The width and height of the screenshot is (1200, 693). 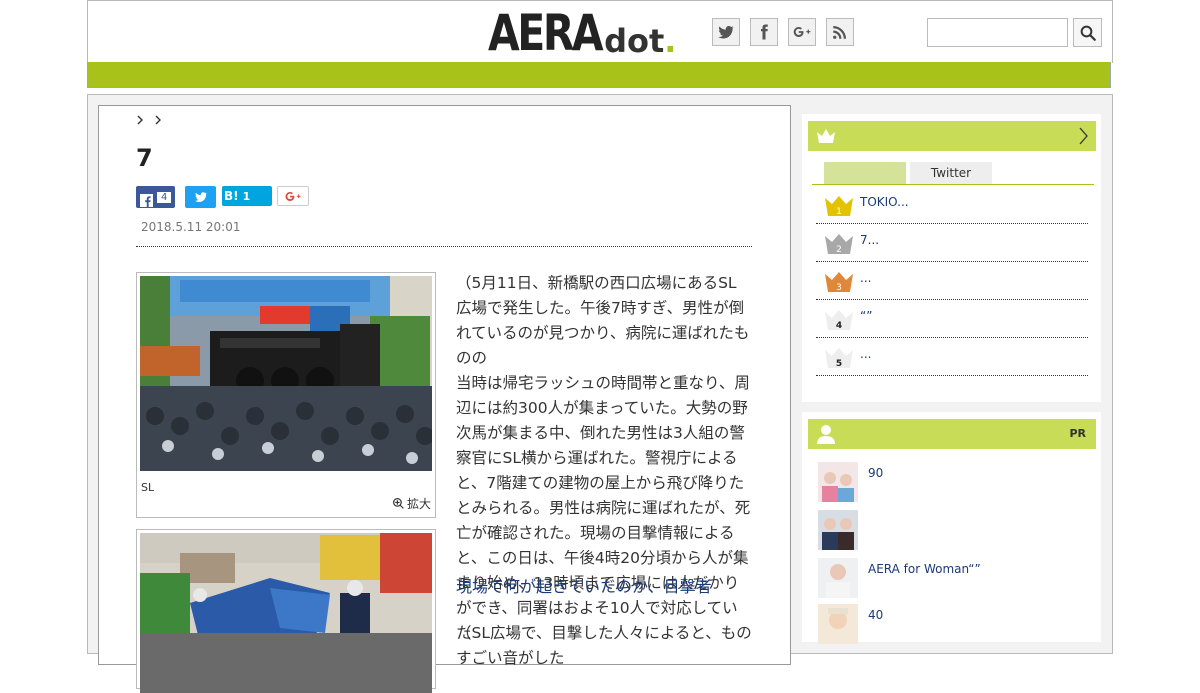 I want to click on svg-text: 4, so click(x=839, y=326).